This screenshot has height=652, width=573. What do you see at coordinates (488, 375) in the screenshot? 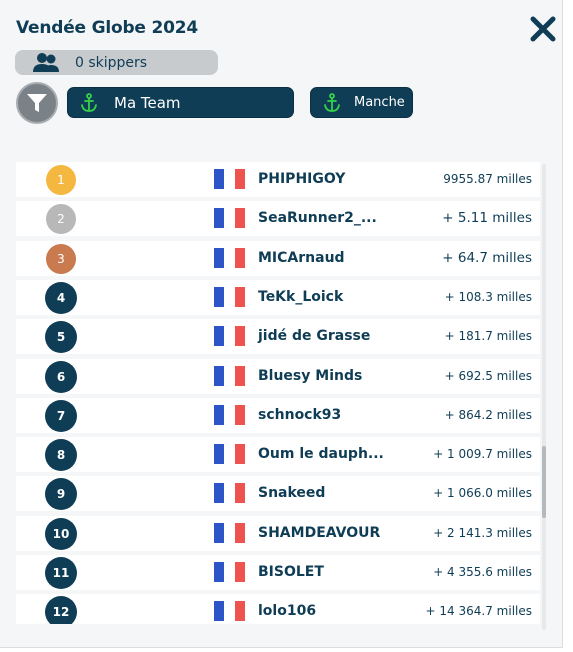
I see `distance-value: + 692.5 milles` at bounding box center [488, 375].